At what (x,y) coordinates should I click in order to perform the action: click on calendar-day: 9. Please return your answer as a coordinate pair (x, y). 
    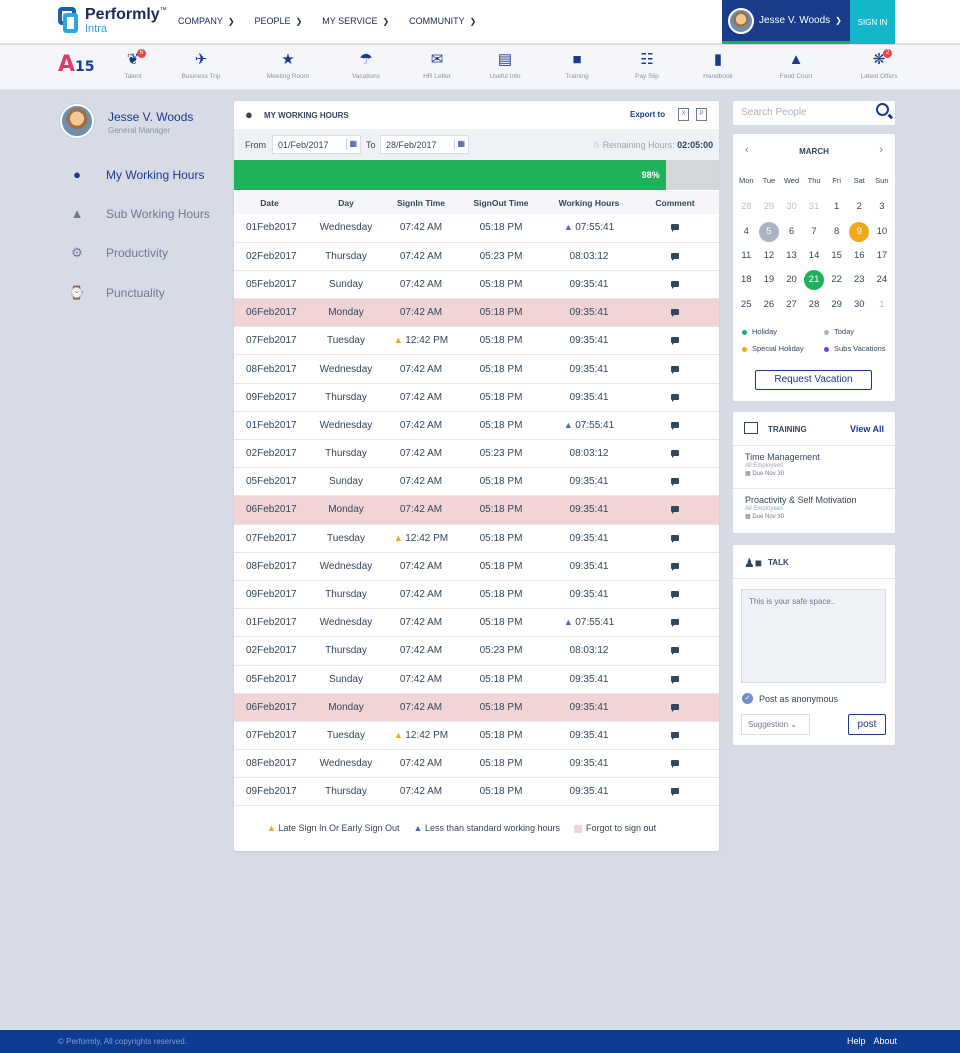
    Looking at the image, I should click on (859, 231).